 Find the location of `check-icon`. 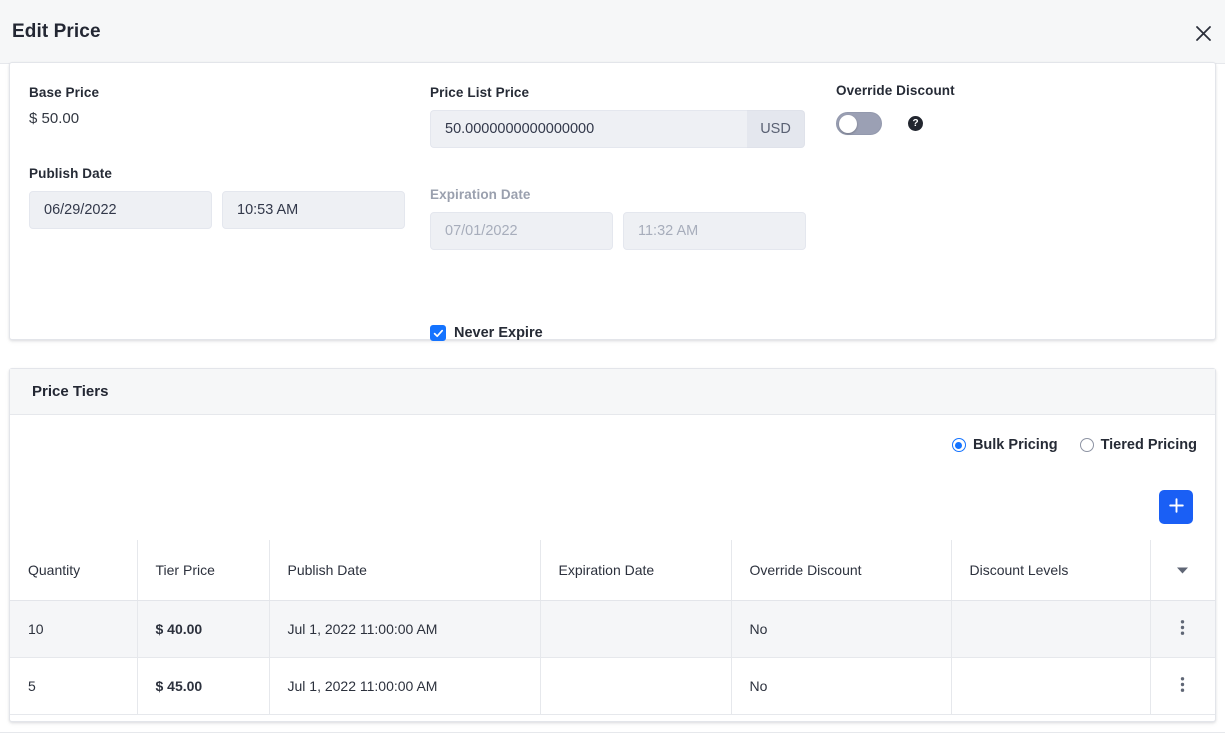

check-icon is located at coordinates (438, 333).